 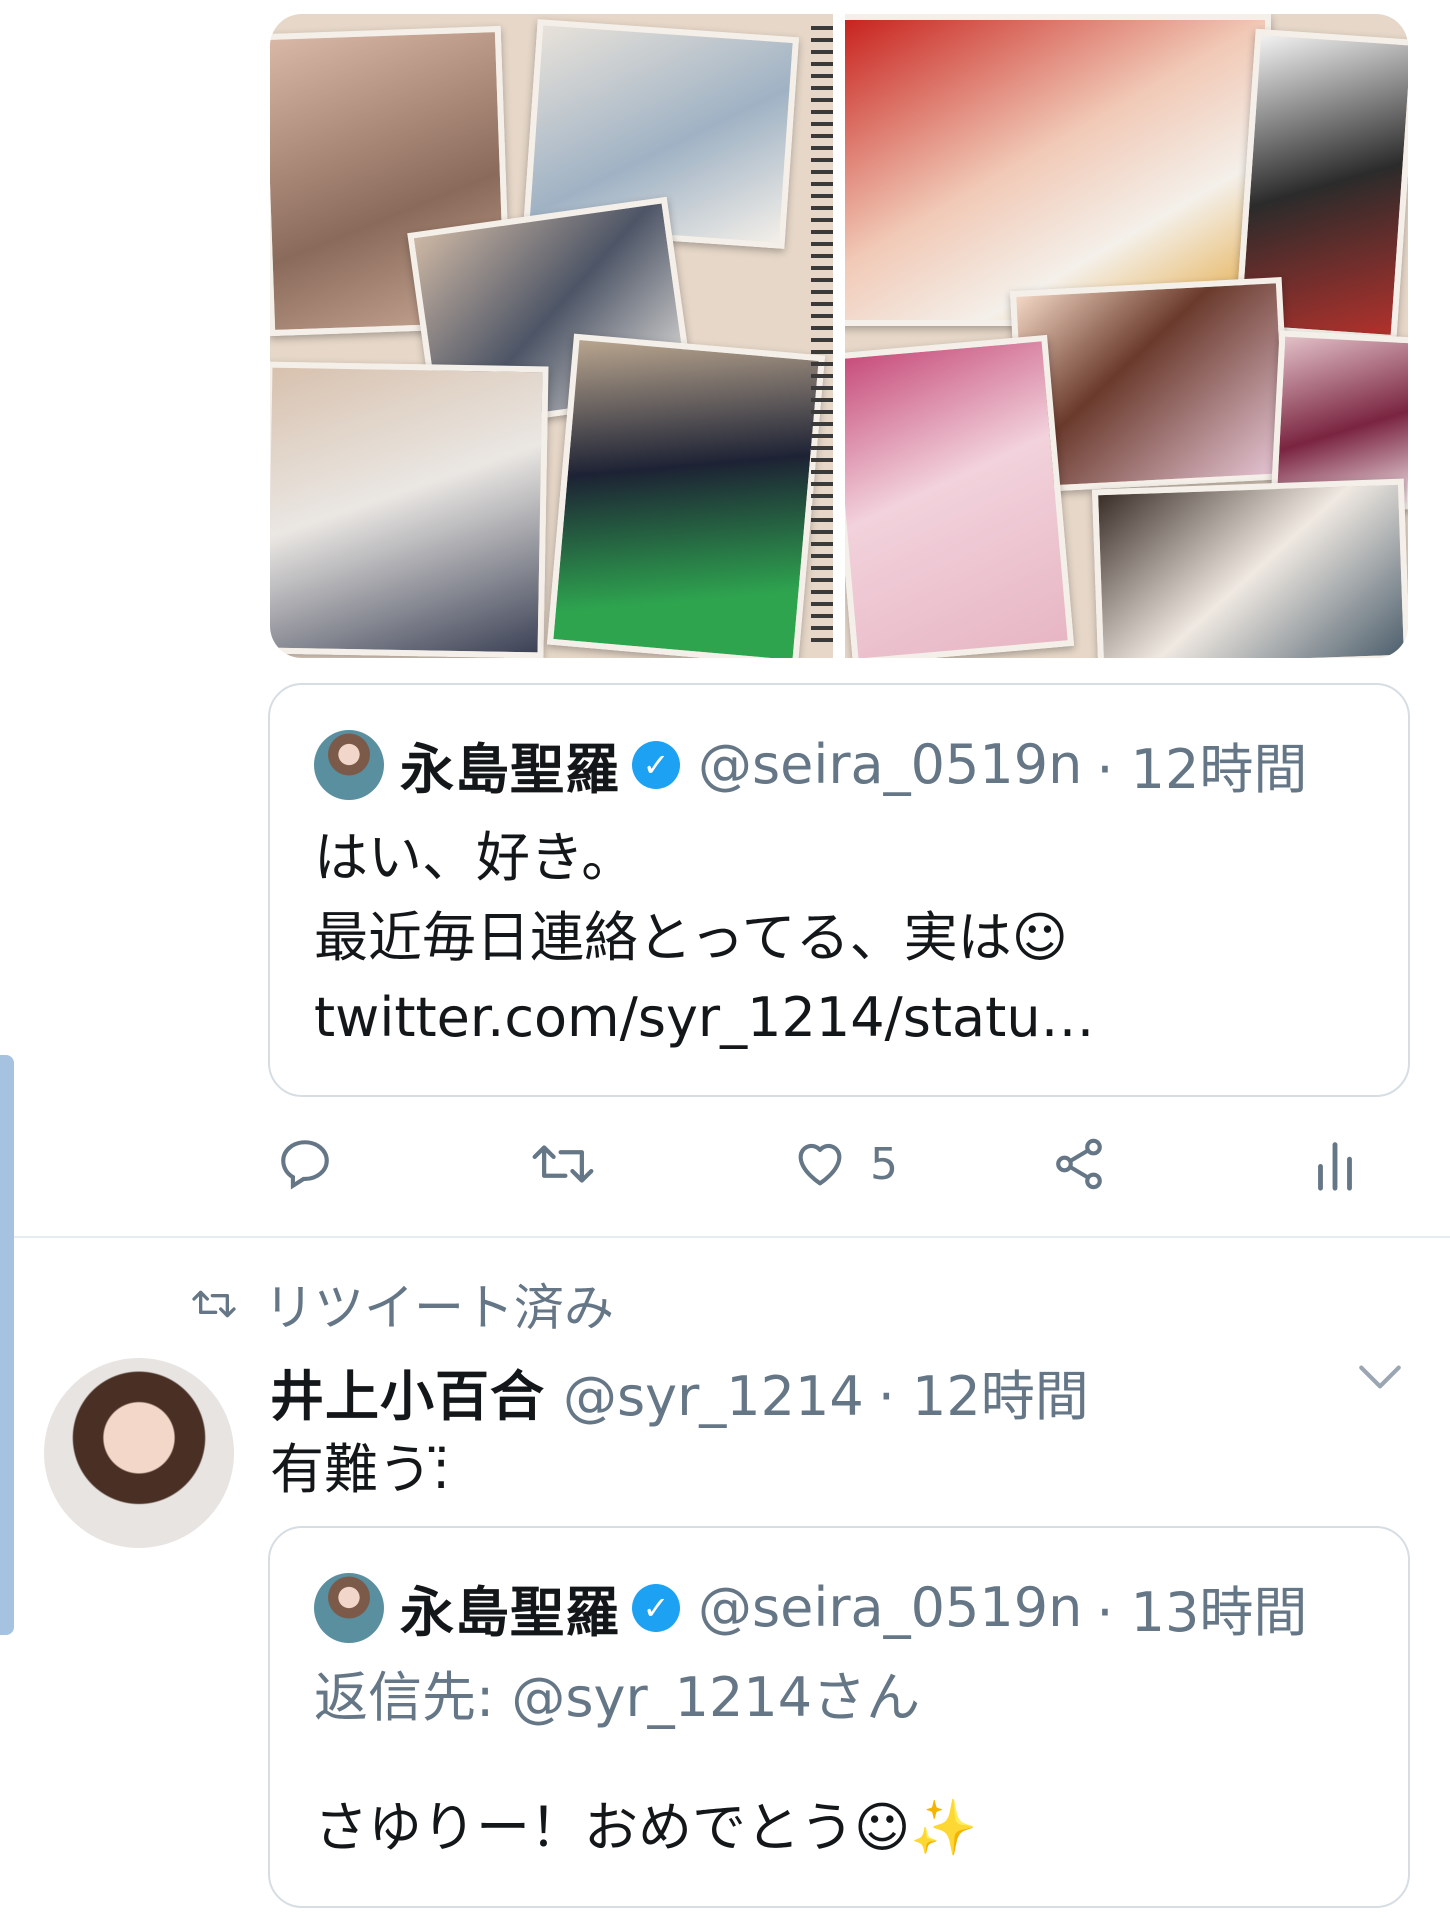 I want to click on analytics-button, so click(x=1335, y=1164).